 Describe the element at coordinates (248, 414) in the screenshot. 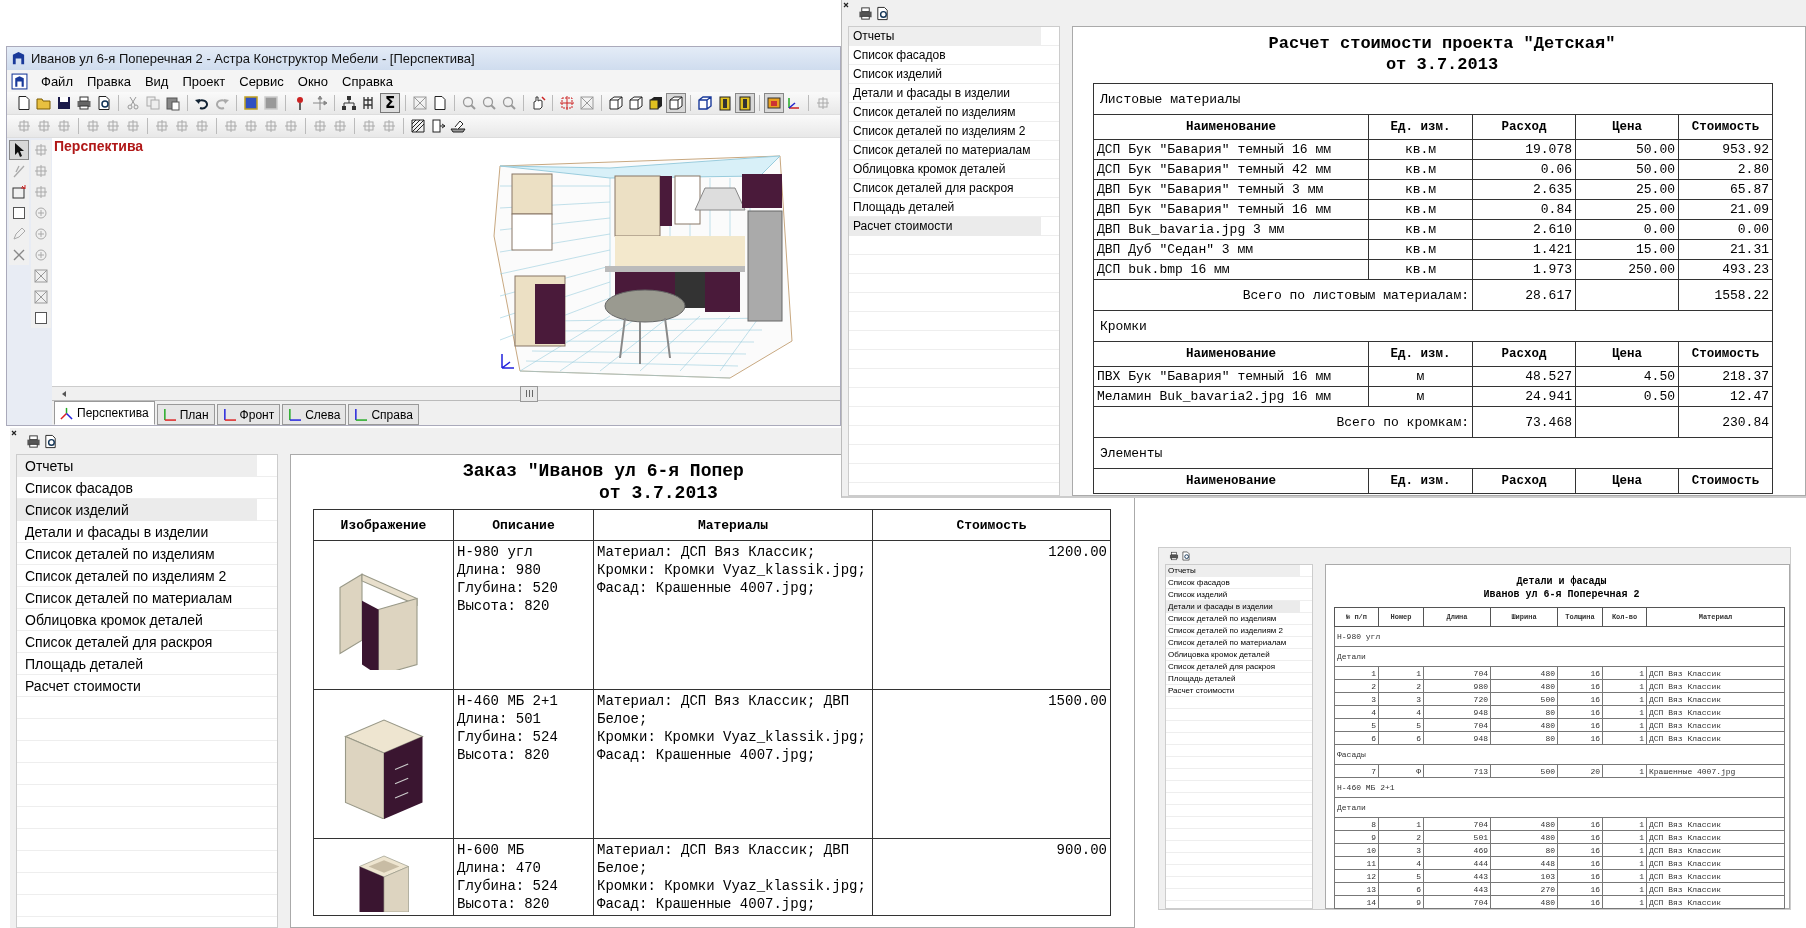

I see `view-tab: Фронт` at that location.